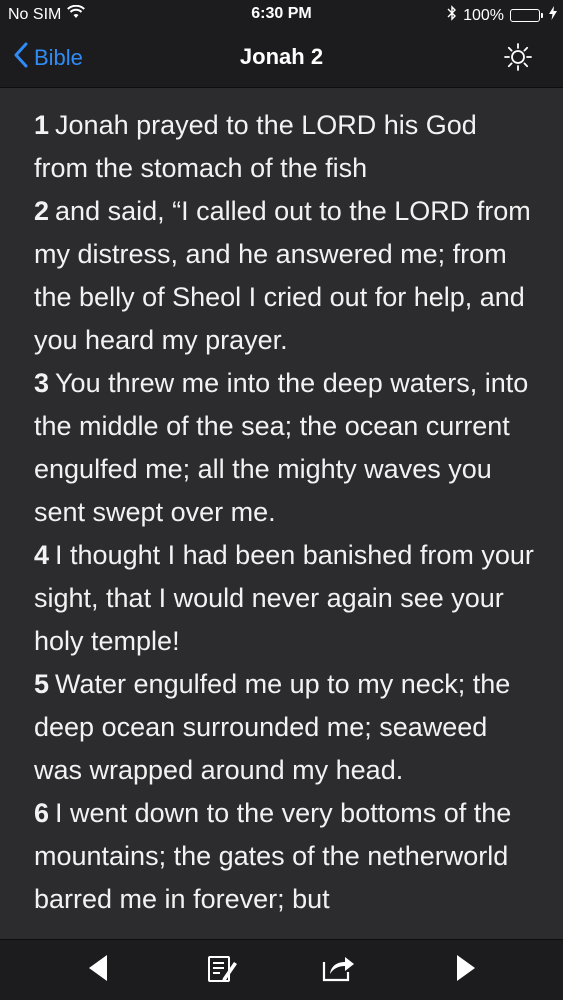  I want to click on previous-chapter-button, so click(98, 970).